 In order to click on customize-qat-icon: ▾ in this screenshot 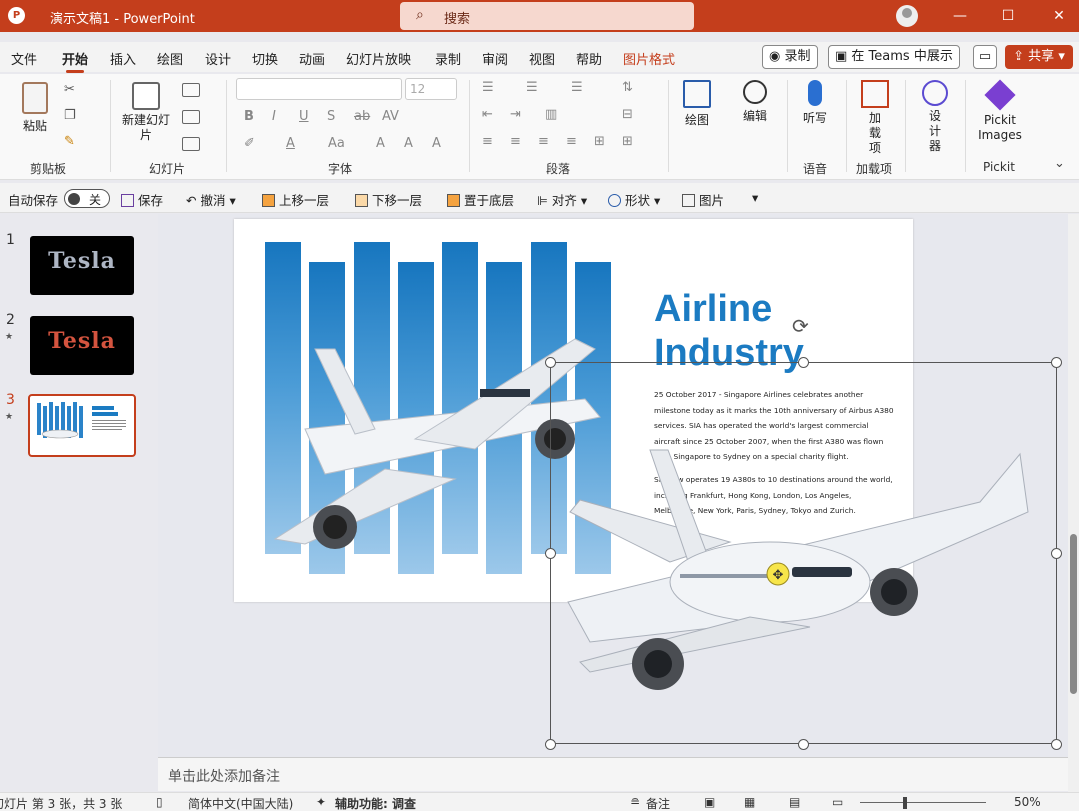, I will do `click(755, 197)`.